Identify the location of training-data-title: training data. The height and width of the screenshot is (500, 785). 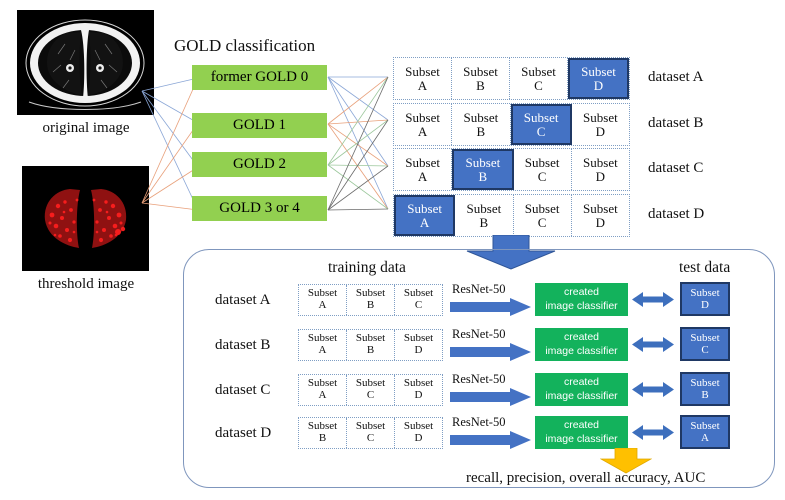
(367, 267).